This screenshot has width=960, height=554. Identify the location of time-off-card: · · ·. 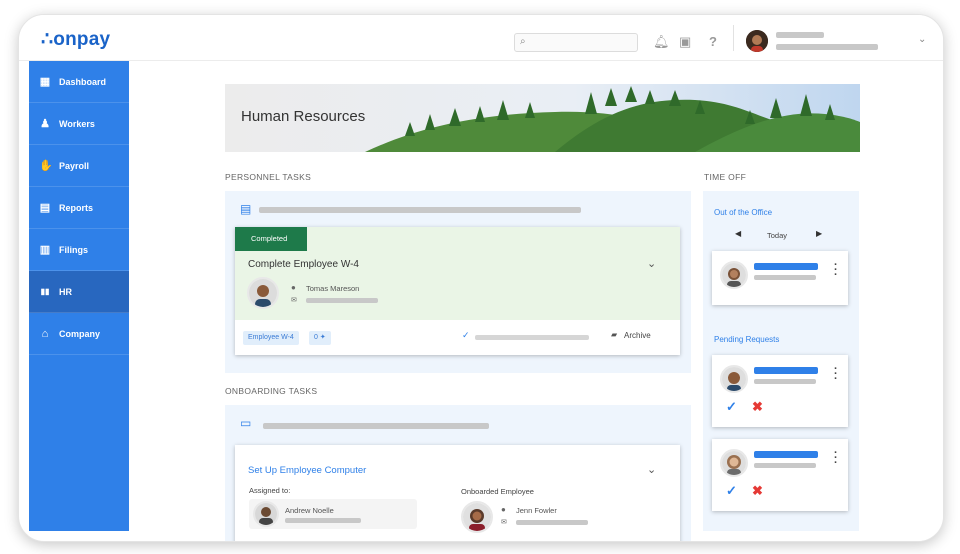
(780, 278).